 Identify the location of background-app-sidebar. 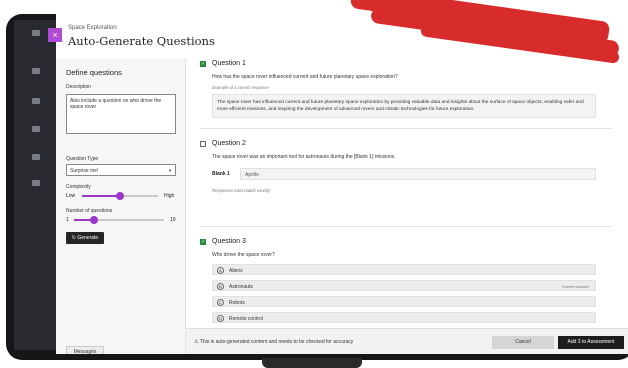
(36, 185).